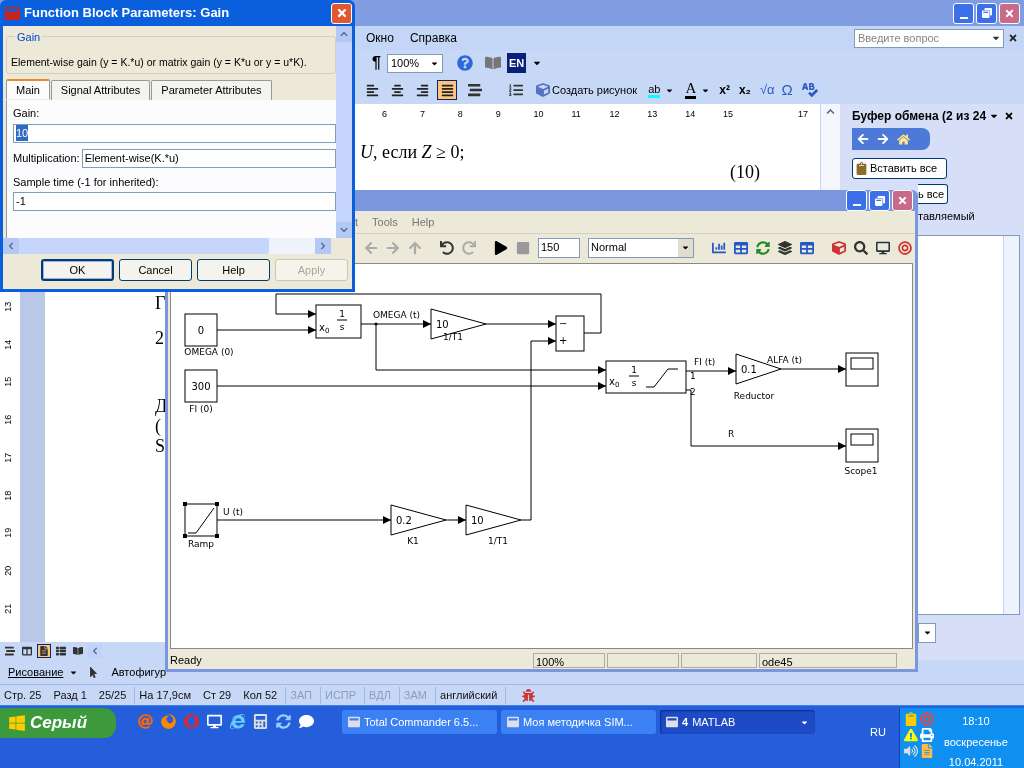 Image resolution: width=1024 pixels, height=768 pixels. I want to click on tab: Main, so click(28, 89).